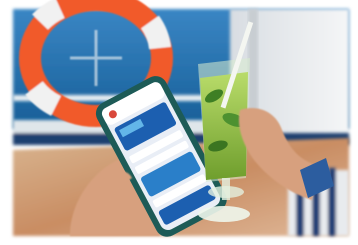 The width and height of the screenshot is (358, 245). What do you see at coordinates (224, 214) in the screenshot?
I see `glass-base` at bounding box center [224, 214].